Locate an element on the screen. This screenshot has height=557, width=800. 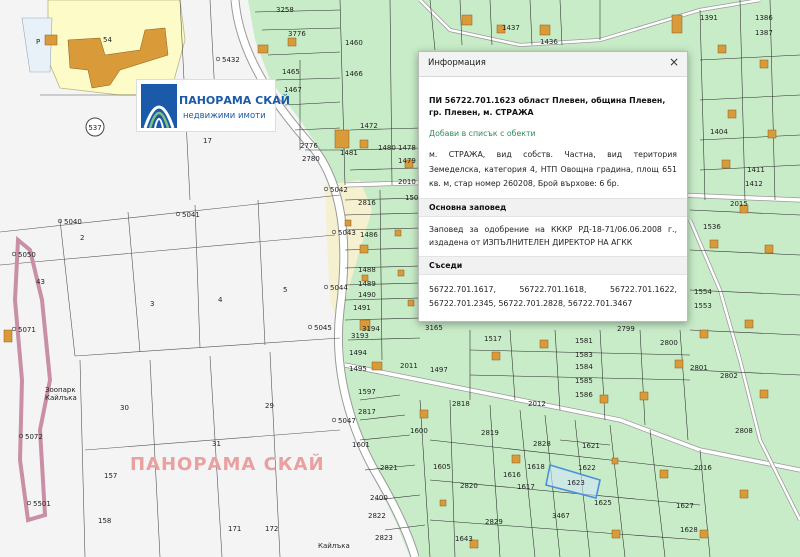
parcel-label: 1480 is located at coordinates (387, 148).